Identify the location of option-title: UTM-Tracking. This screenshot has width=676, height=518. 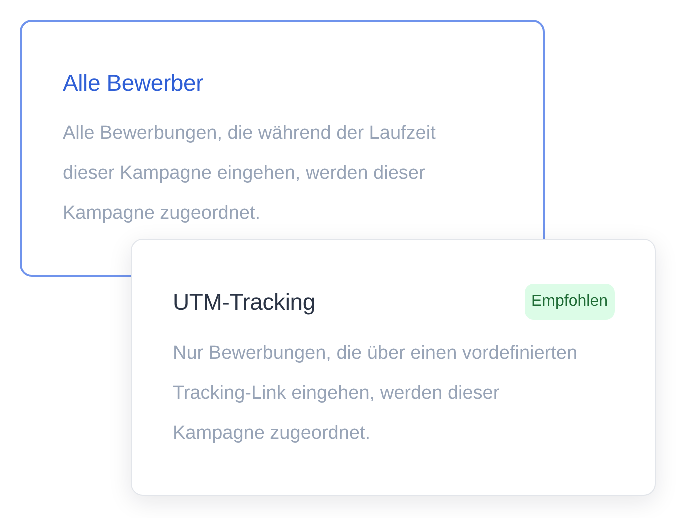
(244, 302).